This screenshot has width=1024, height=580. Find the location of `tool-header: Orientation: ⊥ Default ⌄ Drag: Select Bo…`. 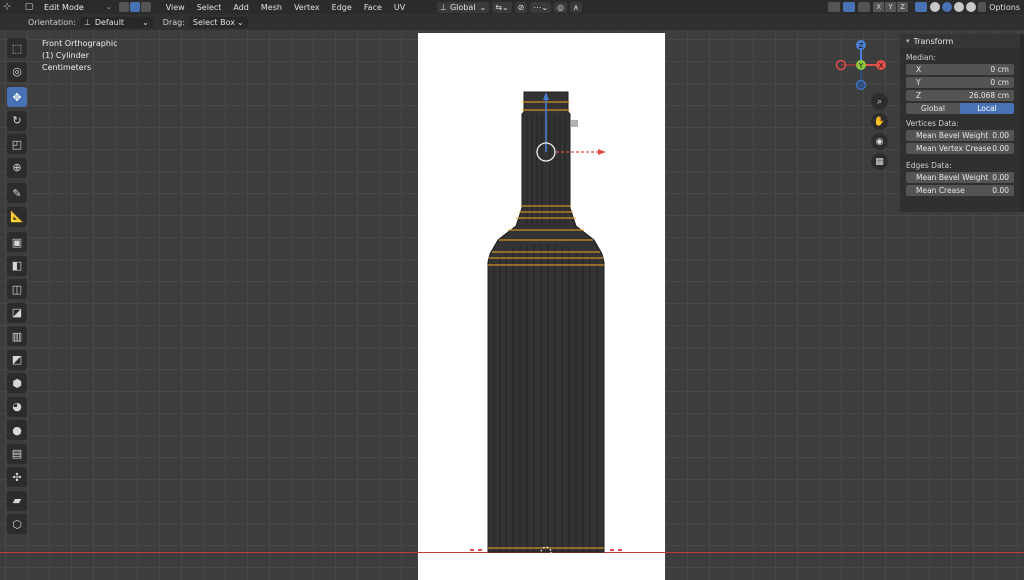

tool-header: Orientation: ⊥ Default ⌄ Drag: Select Bo… is located at coordinates (512, 22).